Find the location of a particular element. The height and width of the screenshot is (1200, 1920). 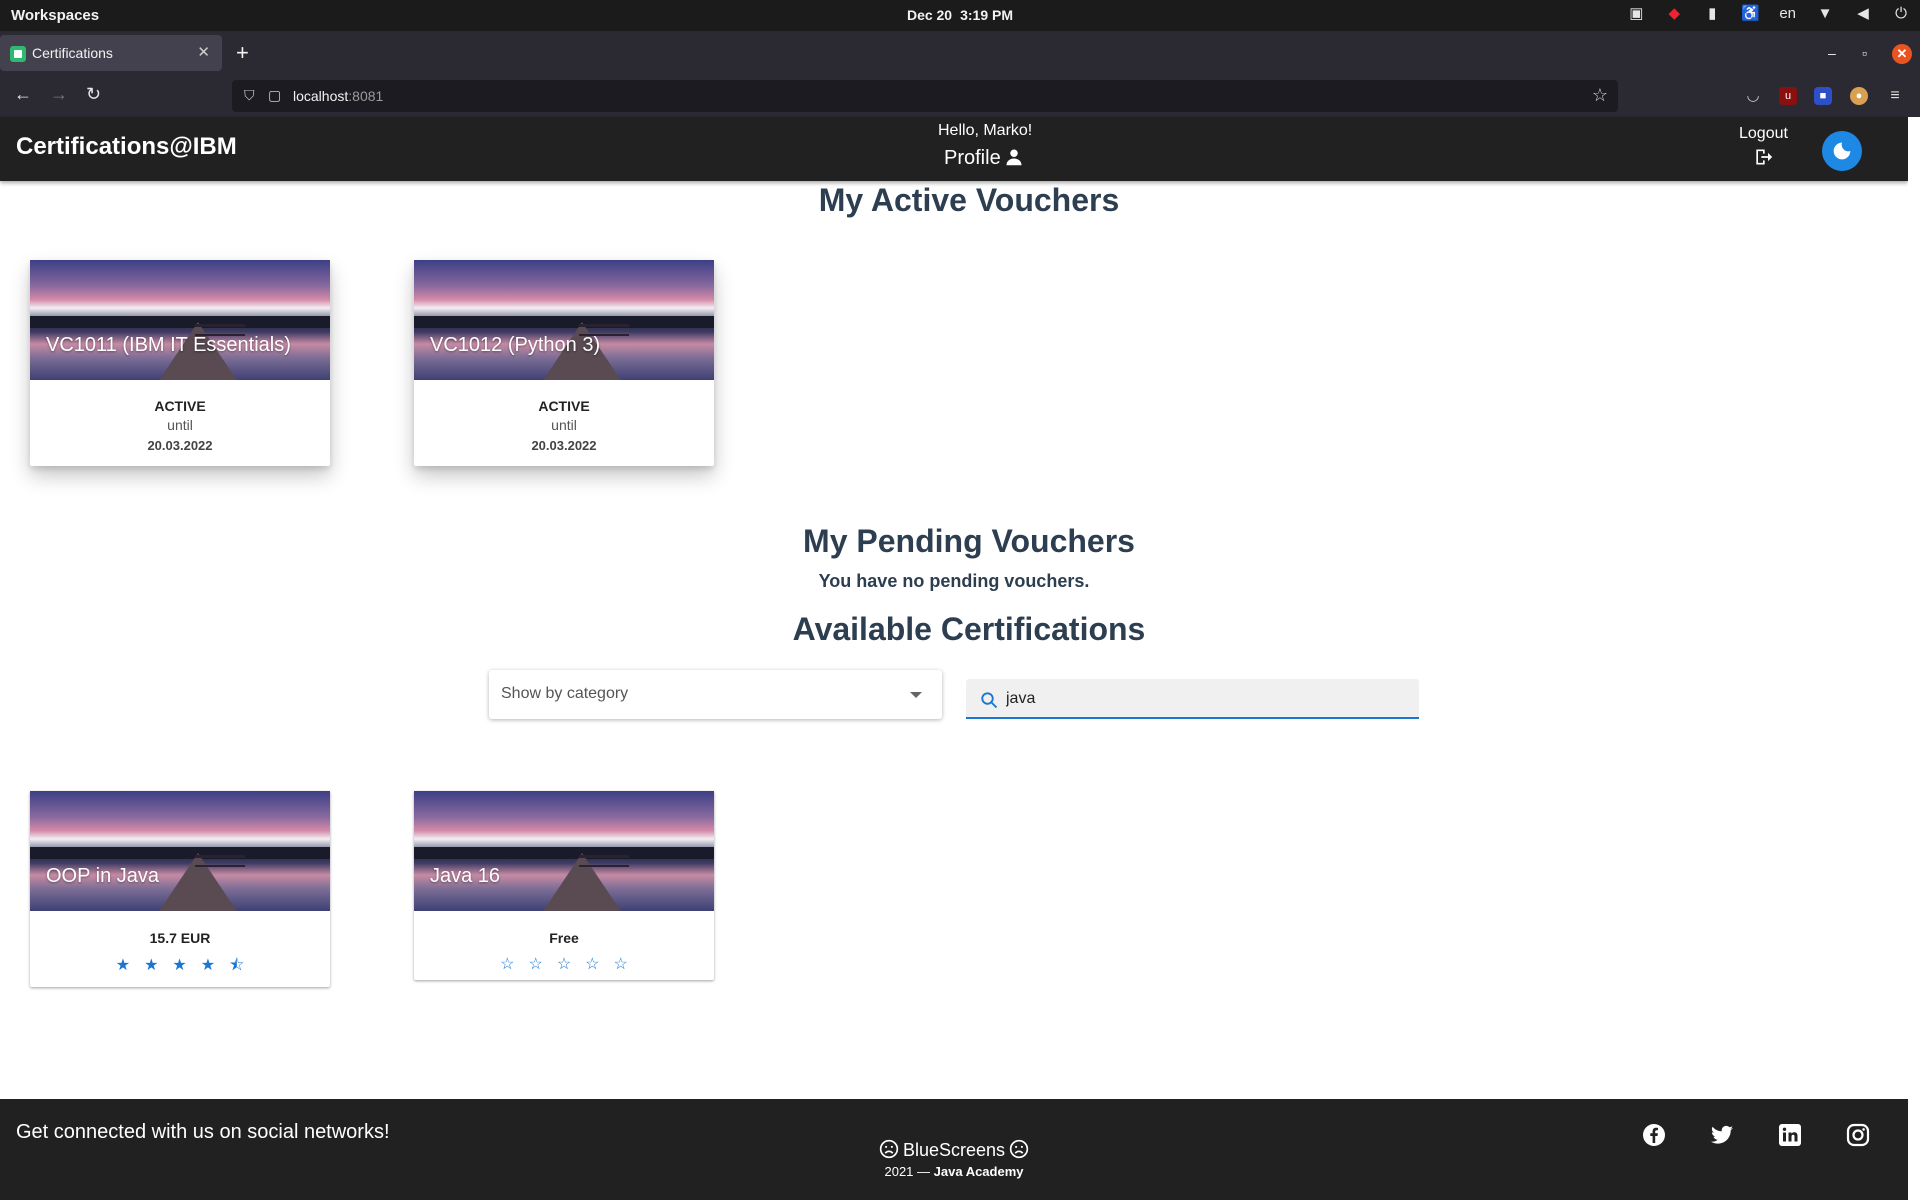

logout-icon is located at coordinates (1764, 157).